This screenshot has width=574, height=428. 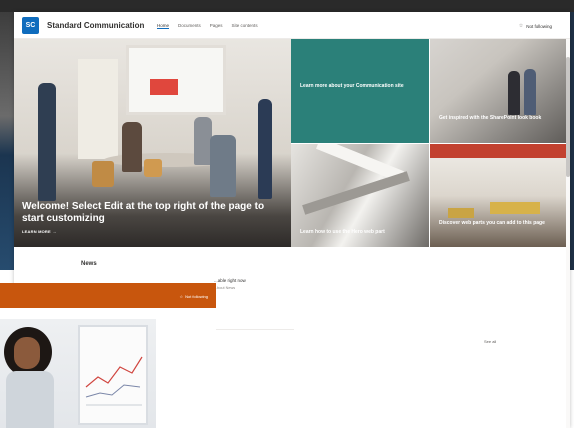 What do you see at coordinates (207, 26) in the screenshot?
I see `site-navigation: Home Documents Pages Site contents` at bounding box center [207, 26].